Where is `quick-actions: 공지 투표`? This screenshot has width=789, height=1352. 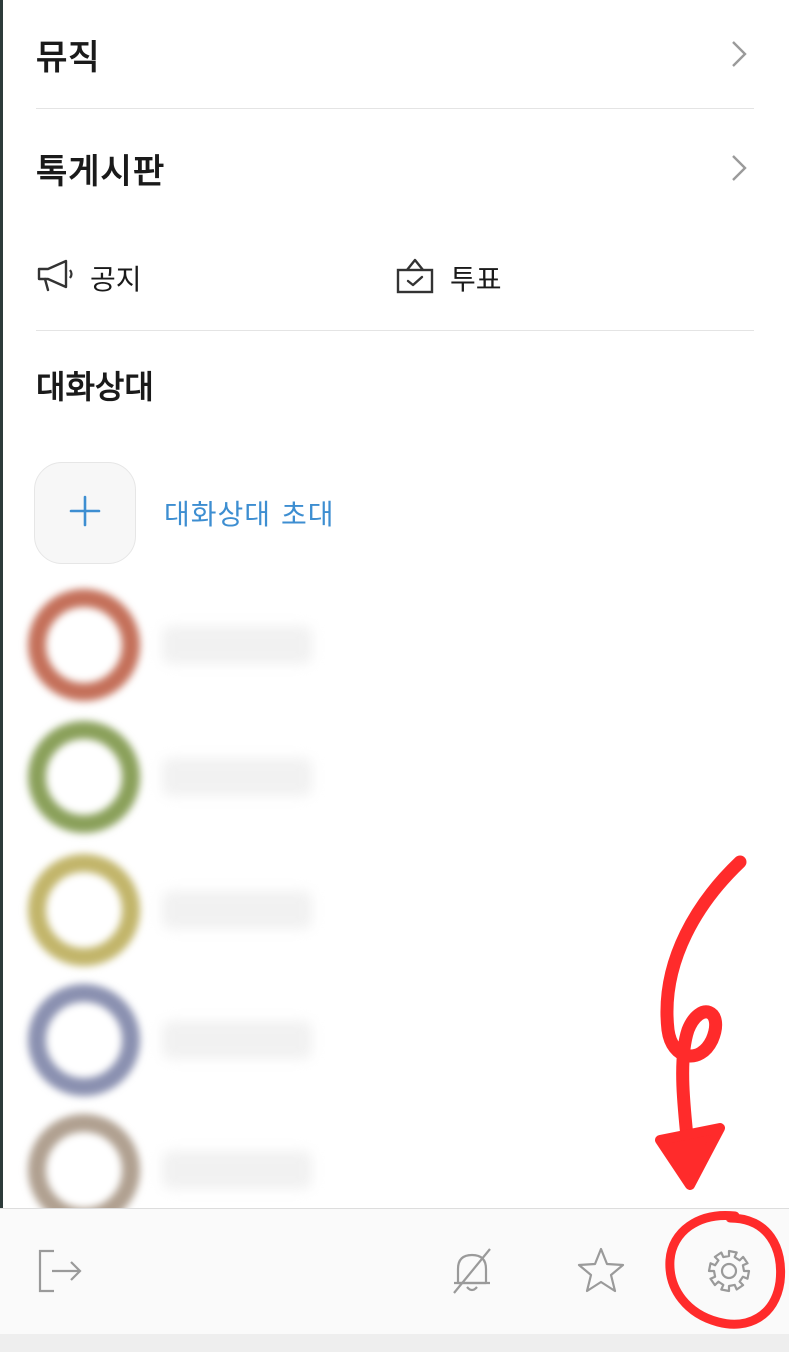 quick-actions: 공지 투표 is located at coordinates (395, 278).